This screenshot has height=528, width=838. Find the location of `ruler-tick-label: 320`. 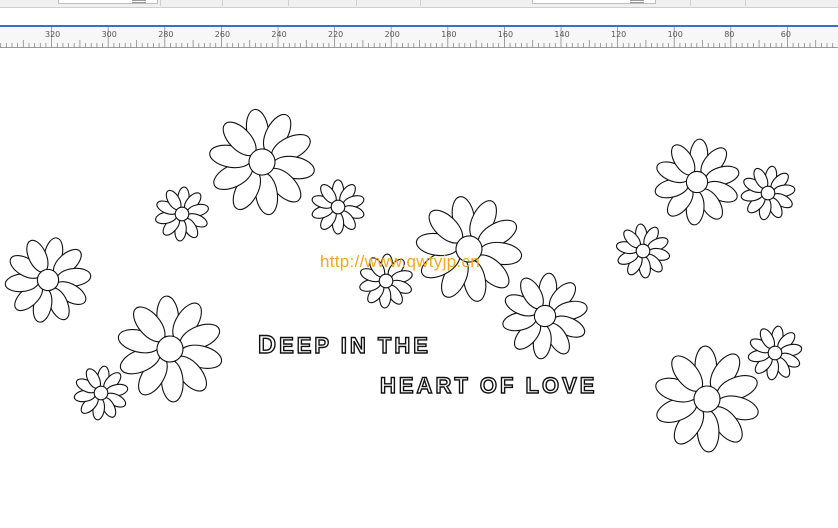

ruler-tick-label: 320 is located at coordinates (52, 34).